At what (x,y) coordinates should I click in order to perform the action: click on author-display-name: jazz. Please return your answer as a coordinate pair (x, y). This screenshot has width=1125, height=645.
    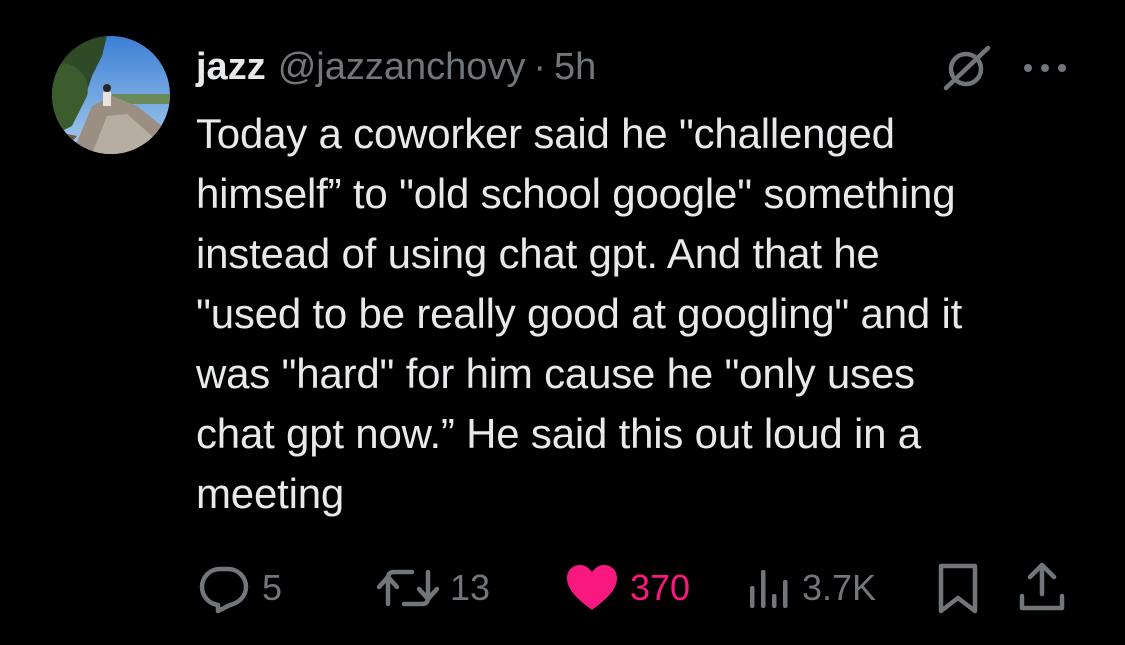
    Looking at the image, I should click on (231, 67).